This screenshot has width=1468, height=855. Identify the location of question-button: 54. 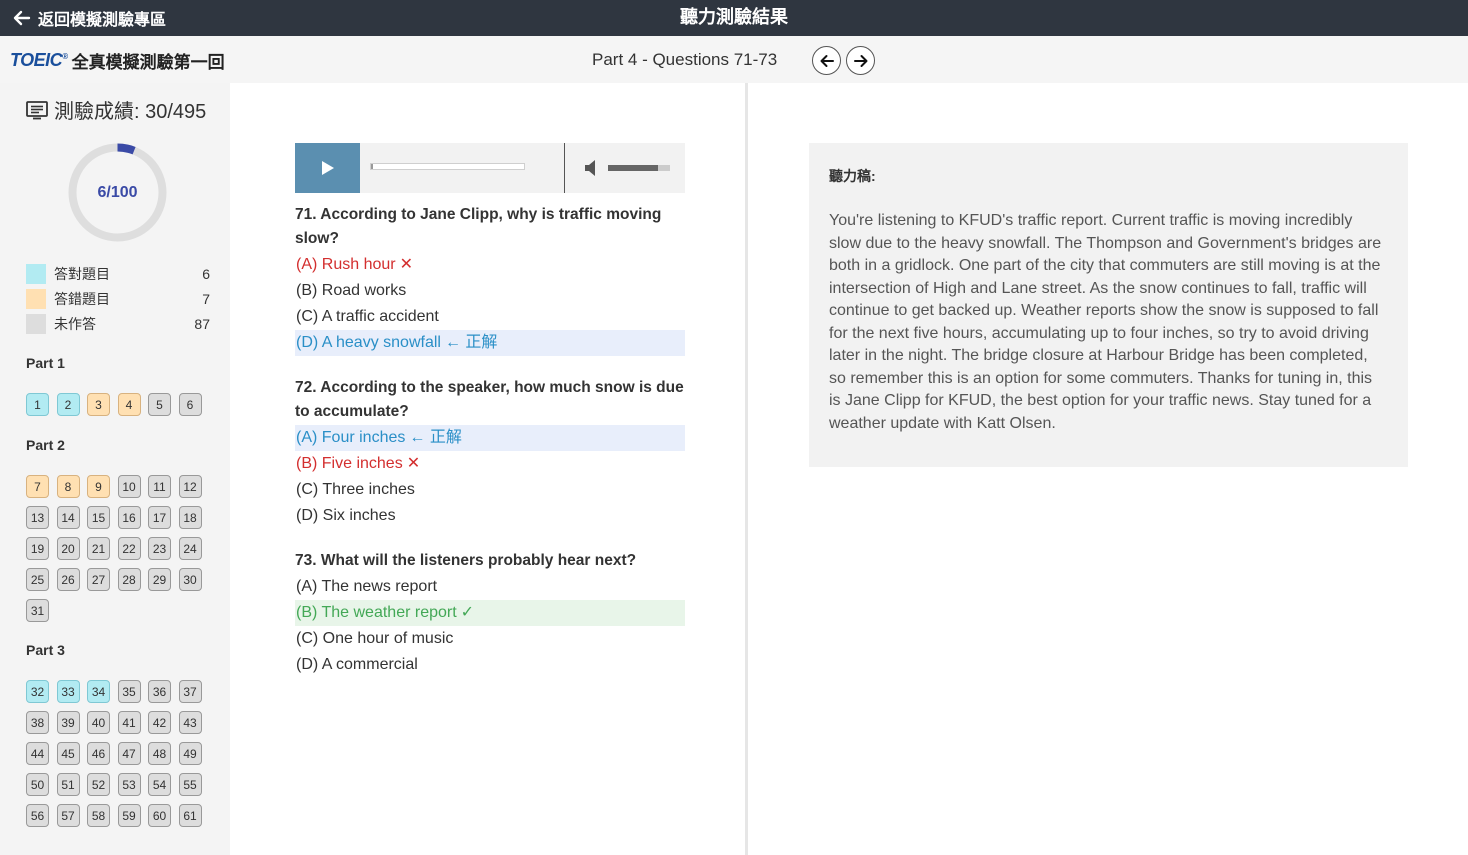
(159, 784).